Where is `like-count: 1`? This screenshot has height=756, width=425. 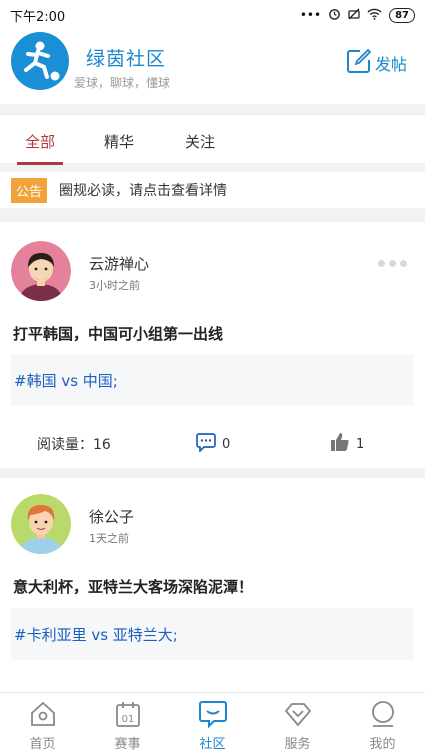 like-count: 1 is located at coordinates (360, 444).